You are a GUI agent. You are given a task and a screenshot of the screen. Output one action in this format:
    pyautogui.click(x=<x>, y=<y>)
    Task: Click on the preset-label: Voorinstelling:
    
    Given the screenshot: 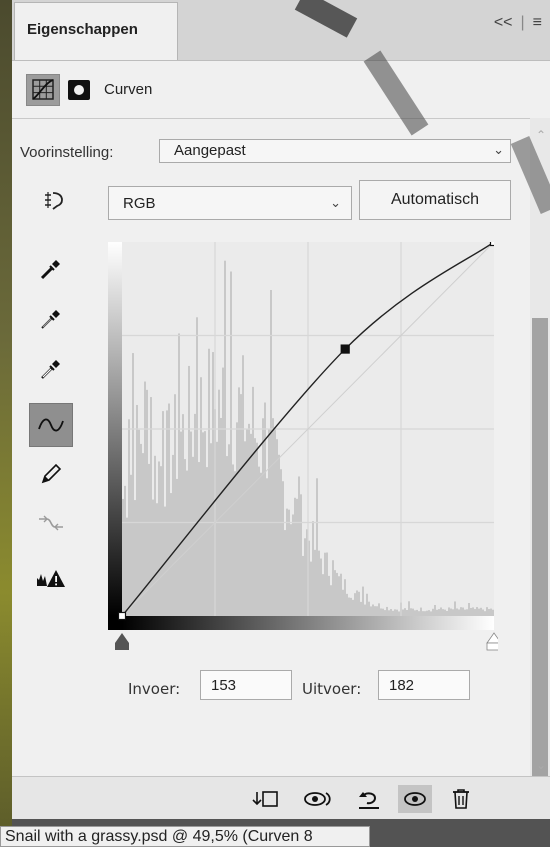 What is the action you would take?
    pyautogui.click(x=67, y=152)
    